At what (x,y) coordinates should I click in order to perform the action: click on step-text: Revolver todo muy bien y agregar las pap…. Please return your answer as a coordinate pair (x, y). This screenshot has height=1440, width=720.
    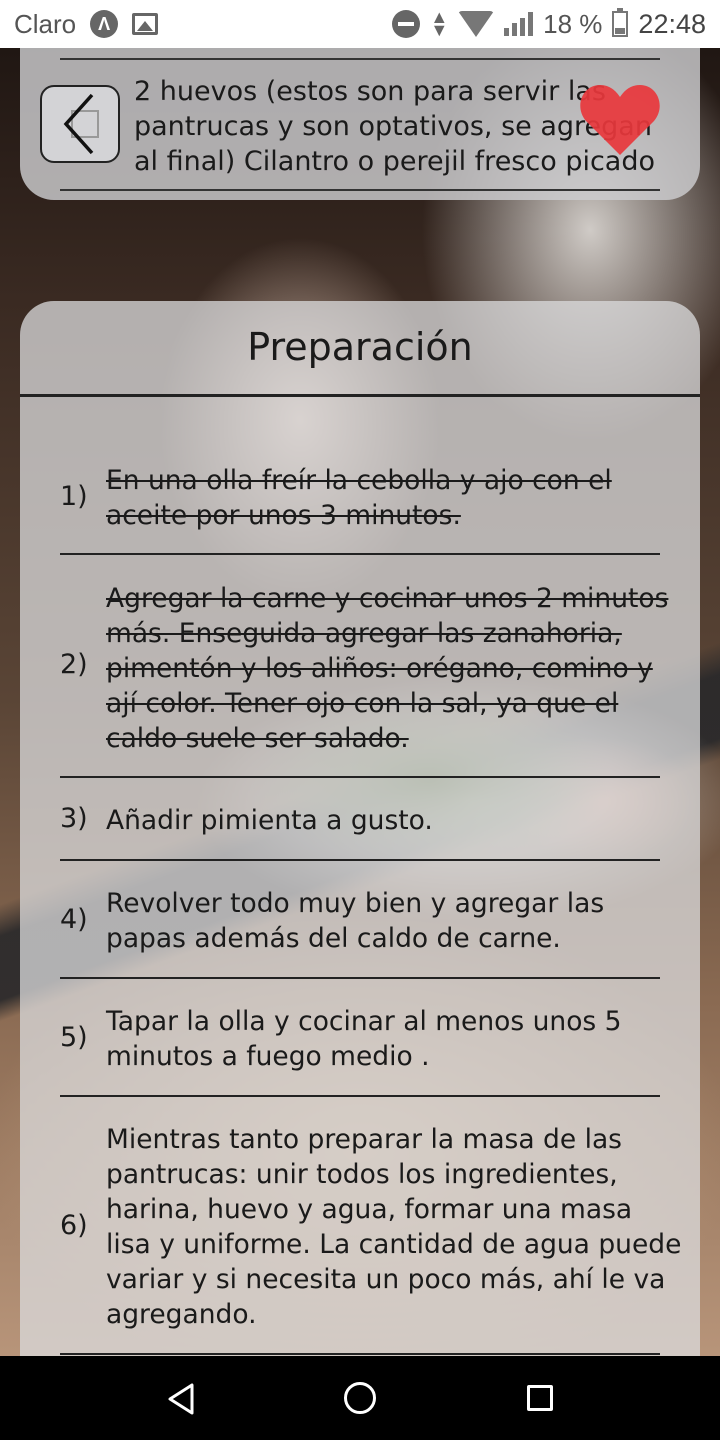
    Looking at the image, I should click on (355, 921).